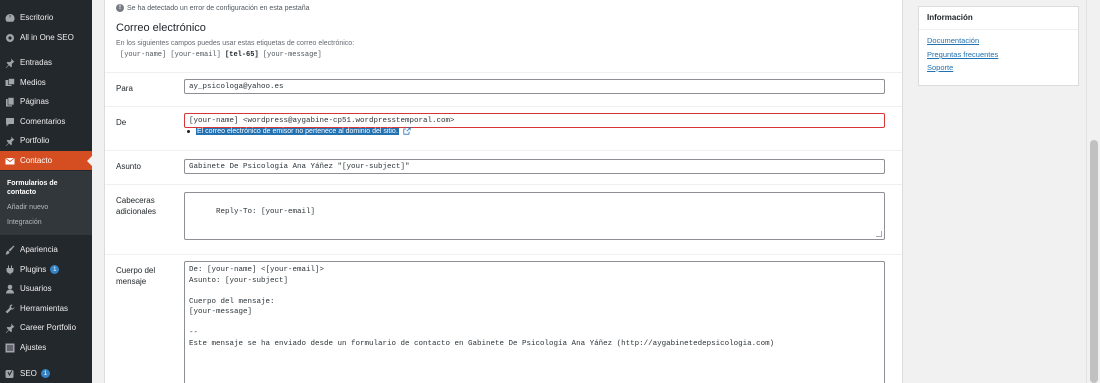 The height and width of the screenshot is (383, 1100). I want to click on menu-item-aioseo: All in One SEO, so click(46, 37).